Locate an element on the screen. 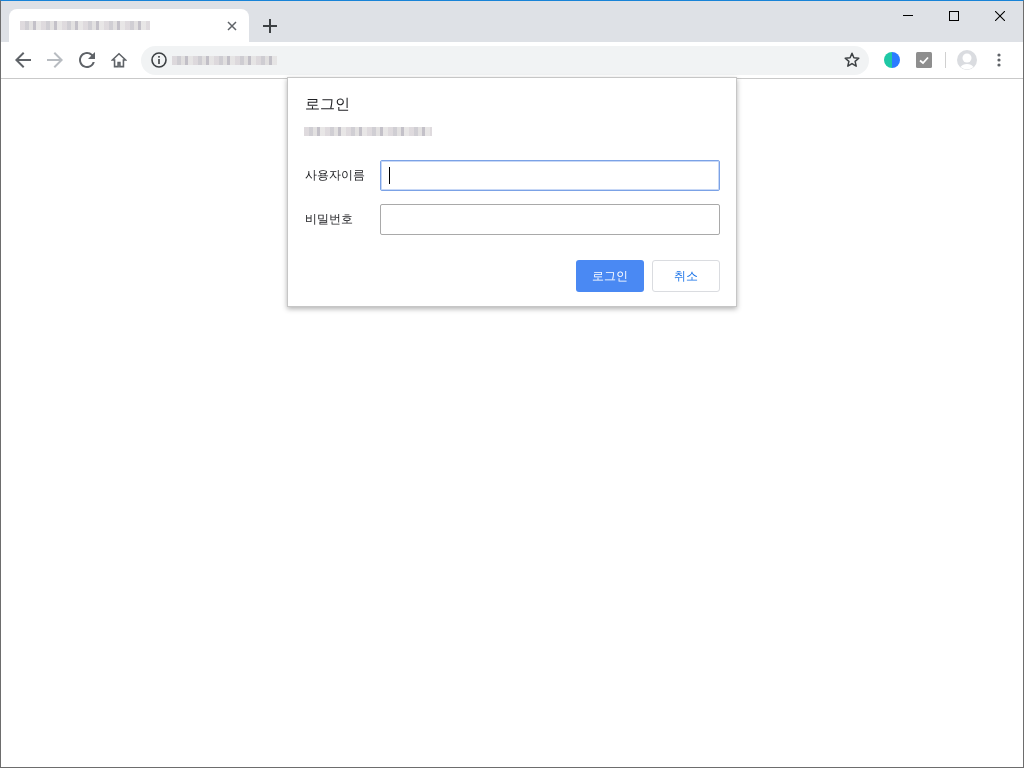 This screenshot has width=1024, height=768. bookmark-button is located at coordinates (852, 60).